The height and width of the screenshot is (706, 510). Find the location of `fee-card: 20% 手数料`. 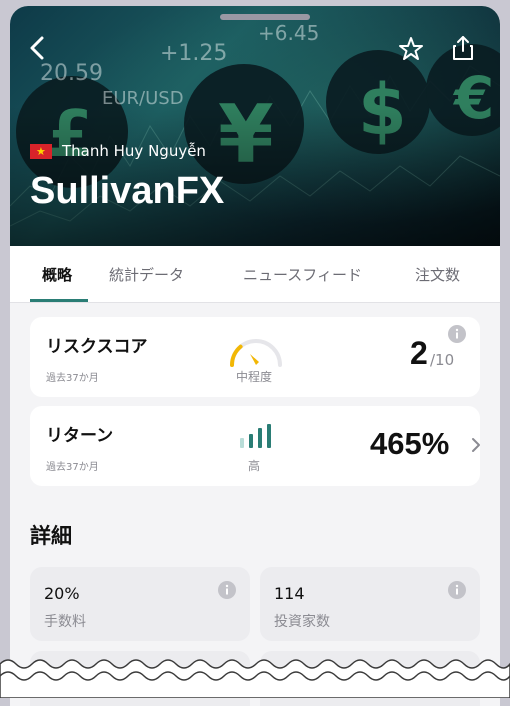

fee-card: 20% 手数料 is located at coordinates (140, 604).